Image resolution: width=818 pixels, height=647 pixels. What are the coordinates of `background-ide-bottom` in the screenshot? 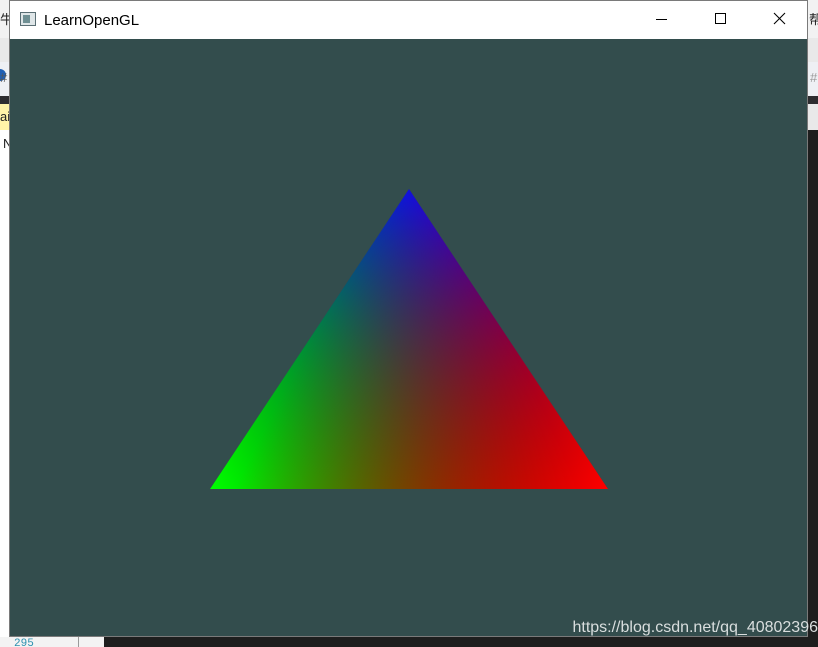 It's located at (409, 642).